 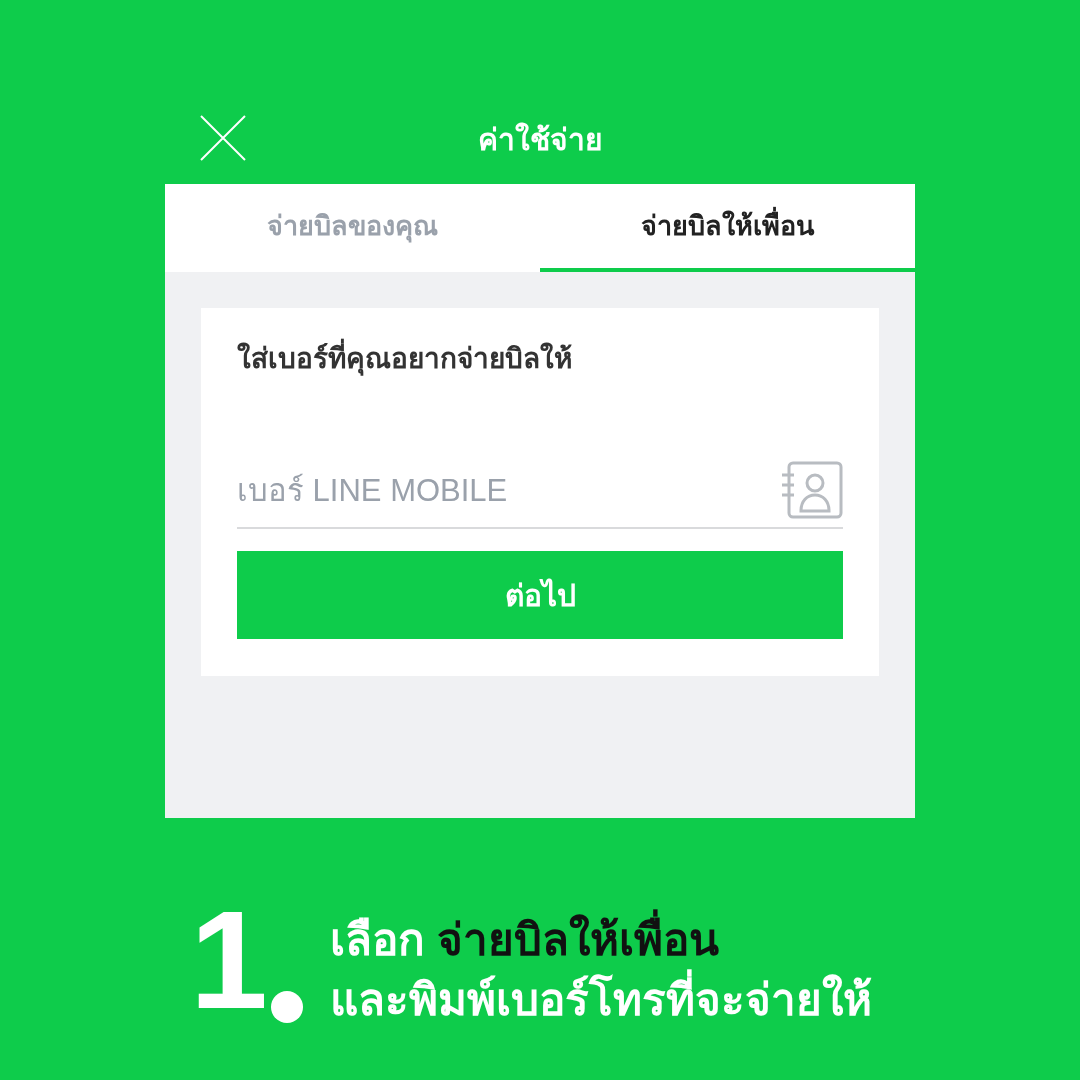 What do you see at coordinates (540, 492) in the screenshot?
I see `phone-field: เบอร์ LINE MOBILE` at bounding box center [540, 492].